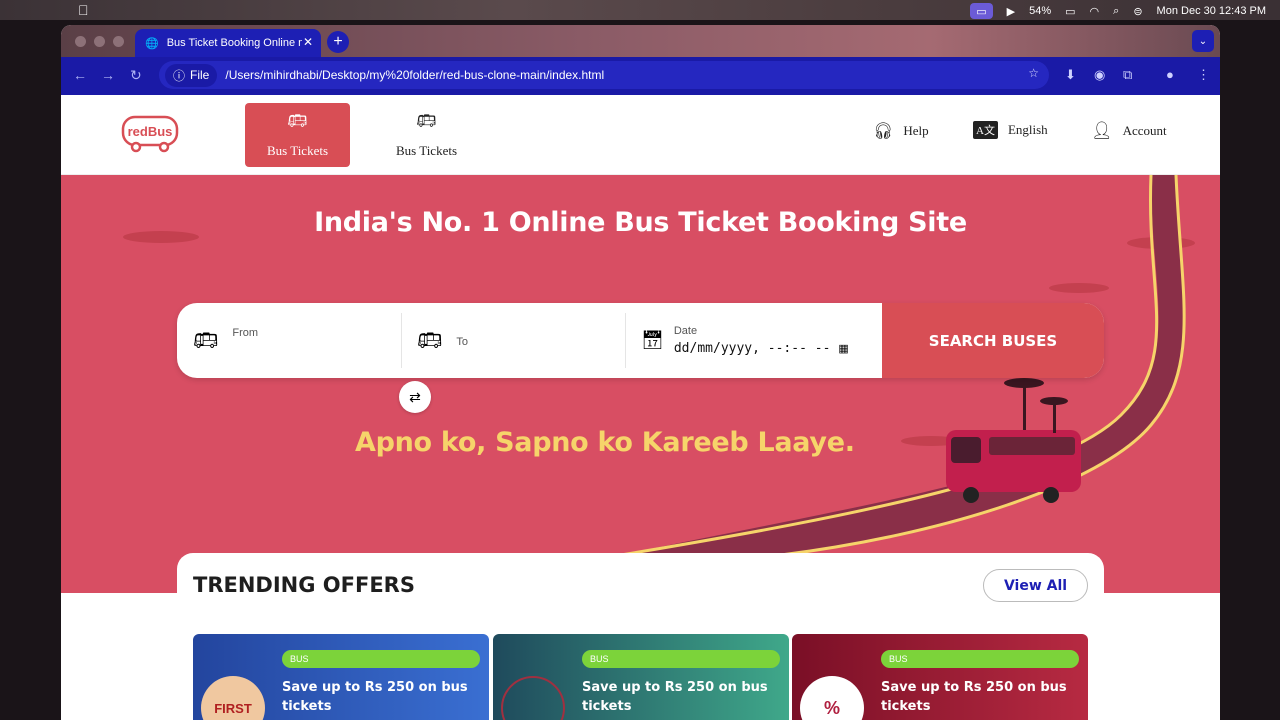 This screenshot has height=720, width=1280. What do you see at coordinates (1036, 405) in the screenshot?
I see `palm-tree-icon` at bounding box center [1036, 405].